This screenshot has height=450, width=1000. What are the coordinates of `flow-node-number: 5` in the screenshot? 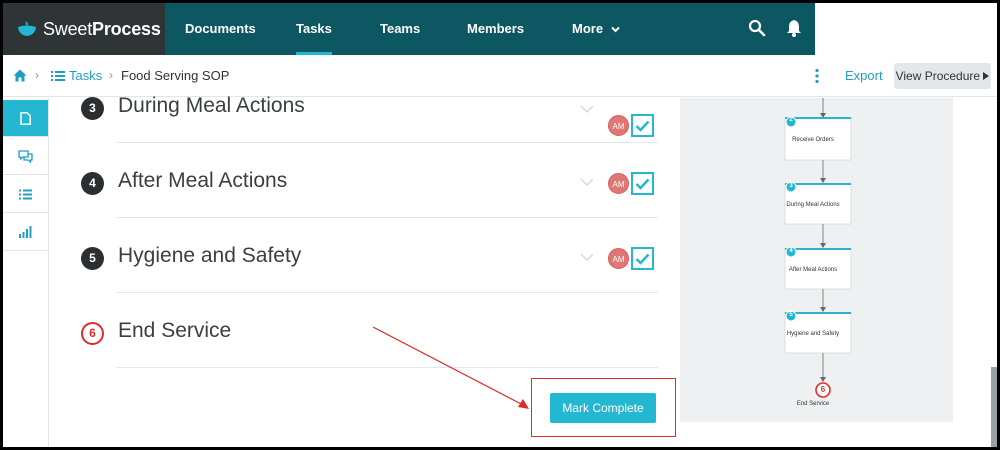 It's located at (791, 315).